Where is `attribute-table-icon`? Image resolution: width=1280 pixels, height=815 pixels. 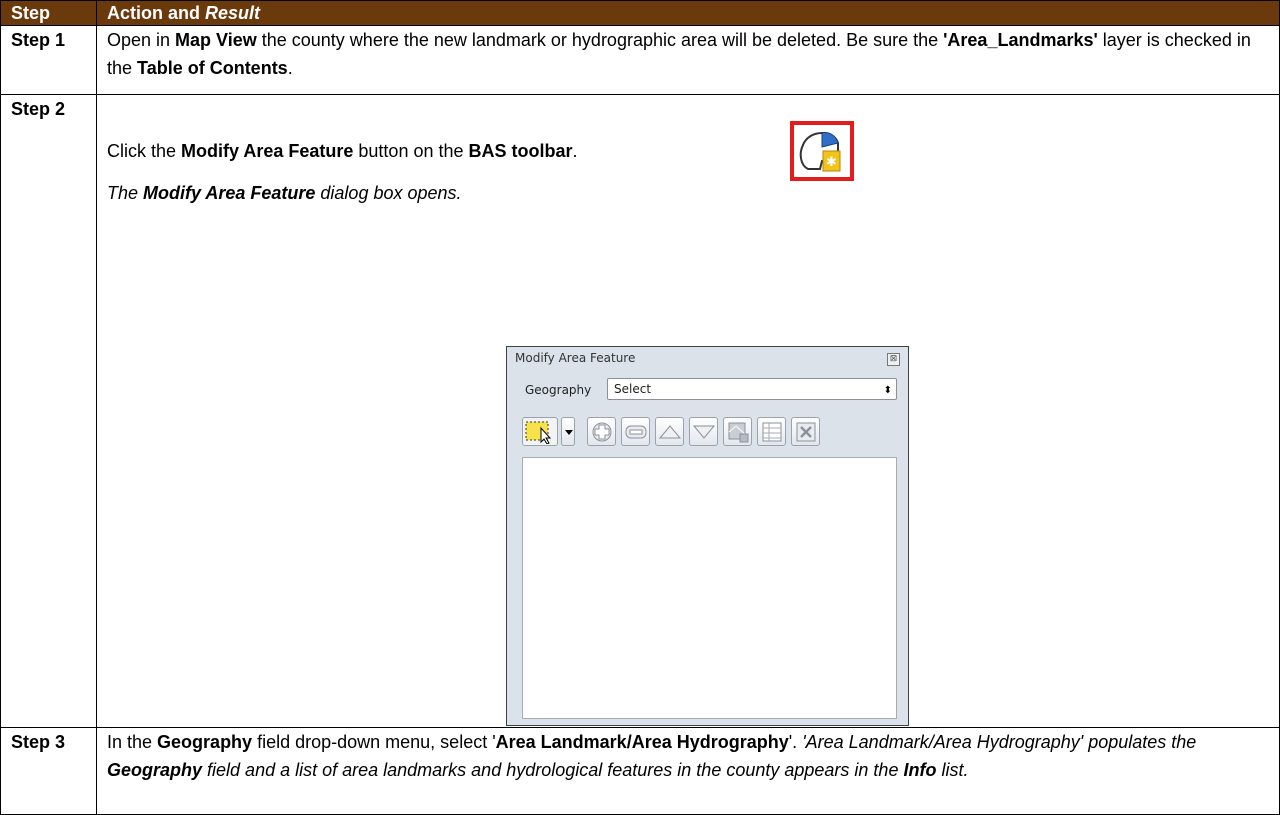 attribute-table-icon is located at coordinates (772, 432).